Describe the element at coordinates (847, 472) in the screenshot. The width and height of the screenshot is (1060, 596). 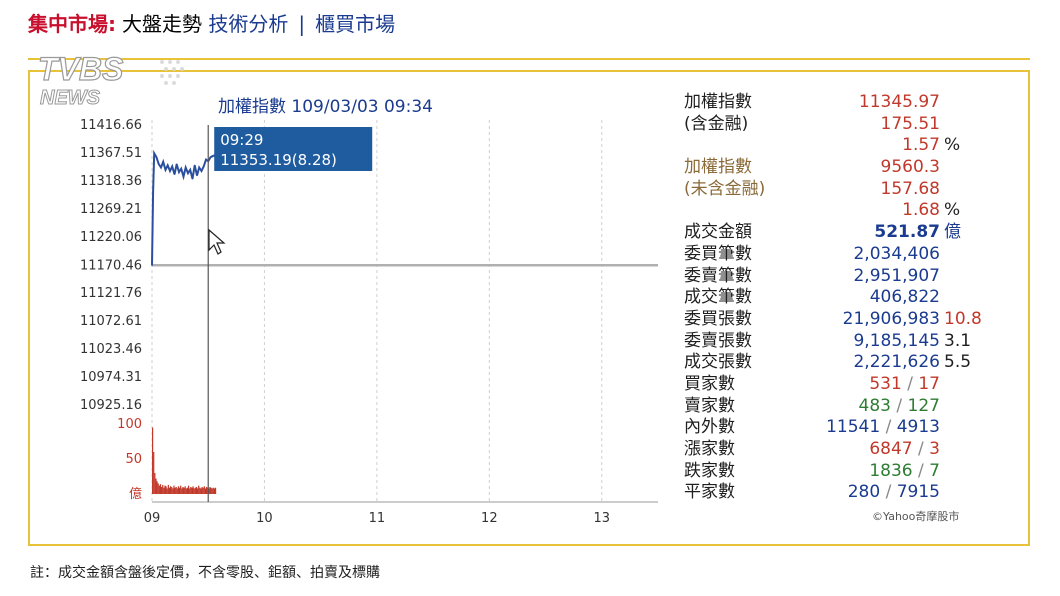
I see `stat-row: 跌家數 1836 / 7` at that location.